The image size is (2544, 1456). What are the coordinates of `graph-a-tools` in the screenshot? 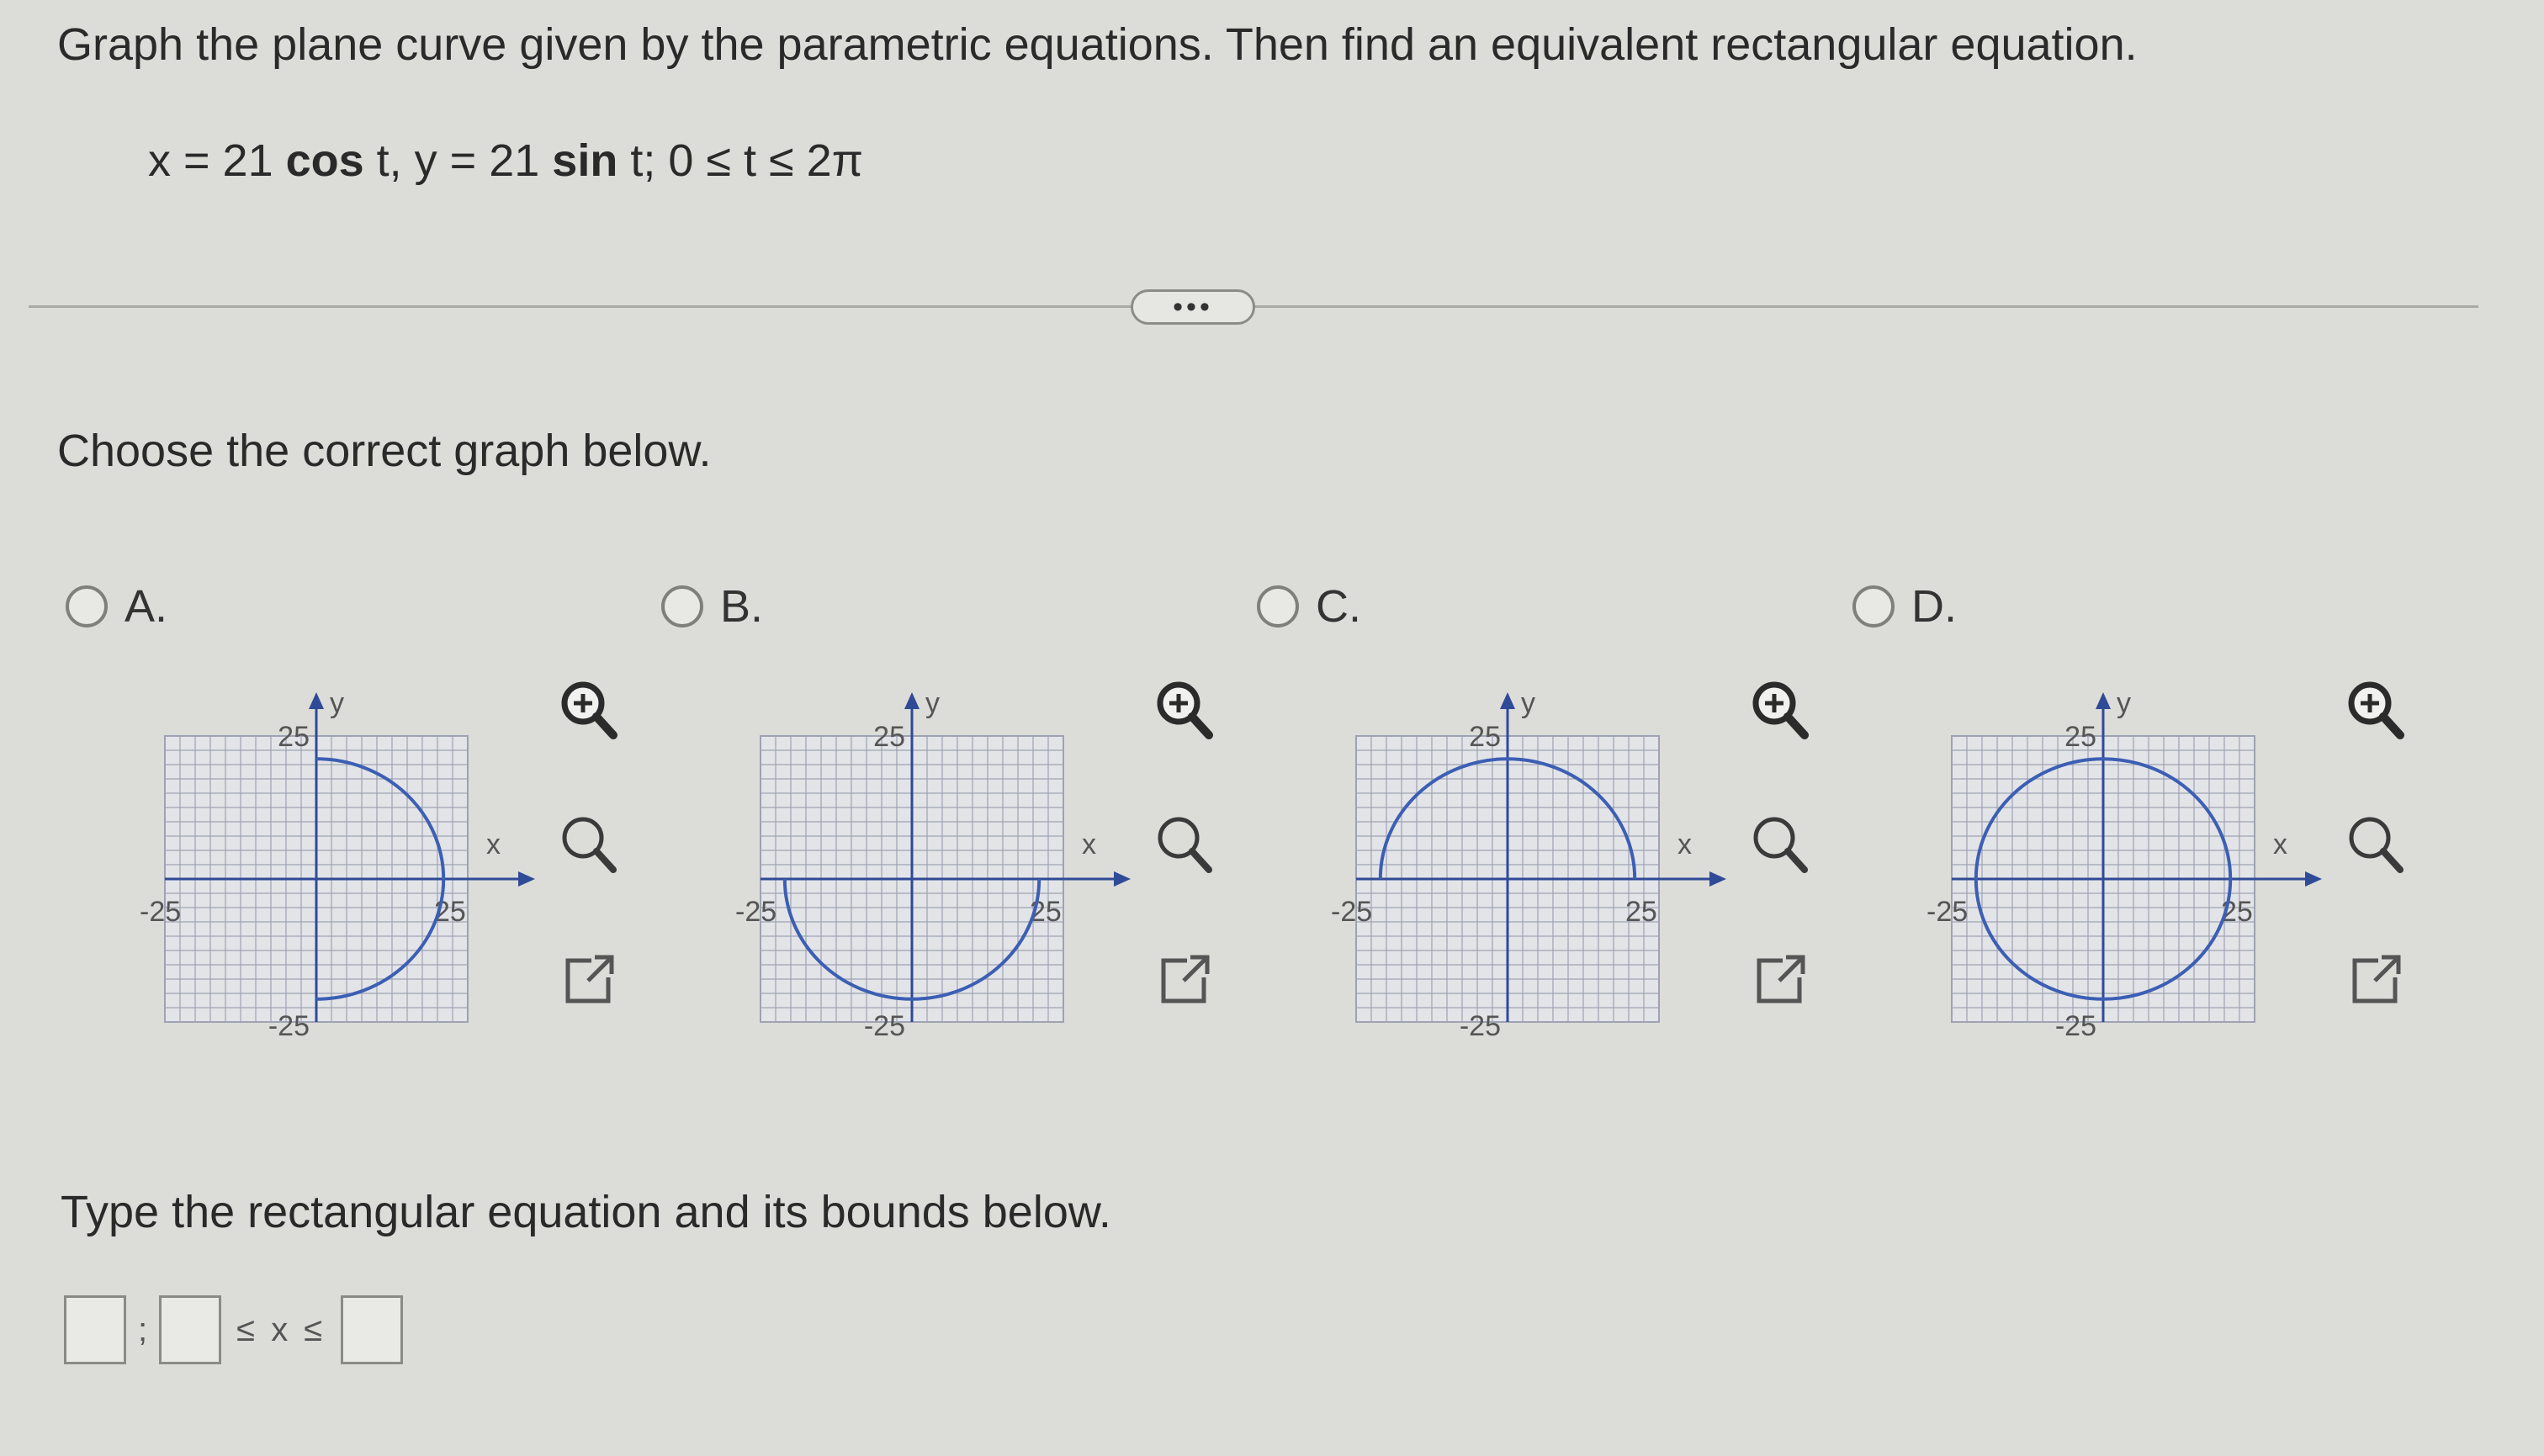 It's located at (589, 841).